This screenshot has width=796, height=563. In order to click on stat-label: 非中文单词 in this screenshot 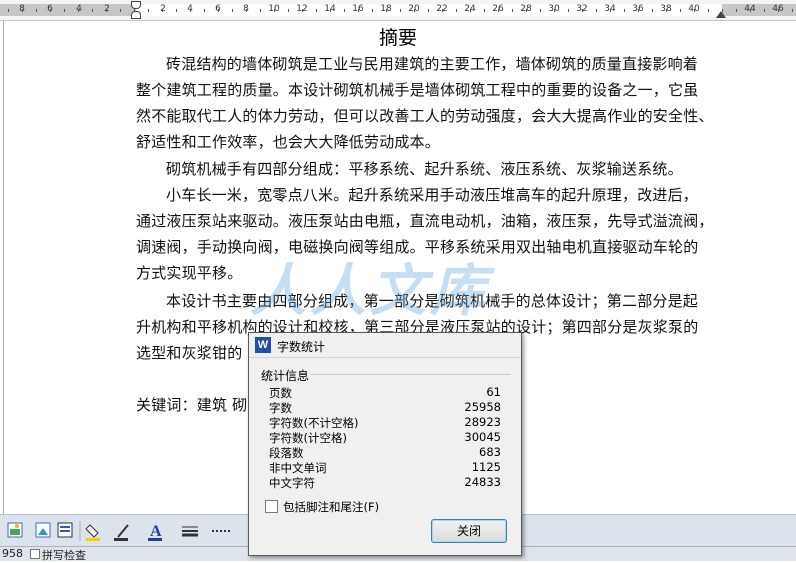, I will do `click(298, 468)`.